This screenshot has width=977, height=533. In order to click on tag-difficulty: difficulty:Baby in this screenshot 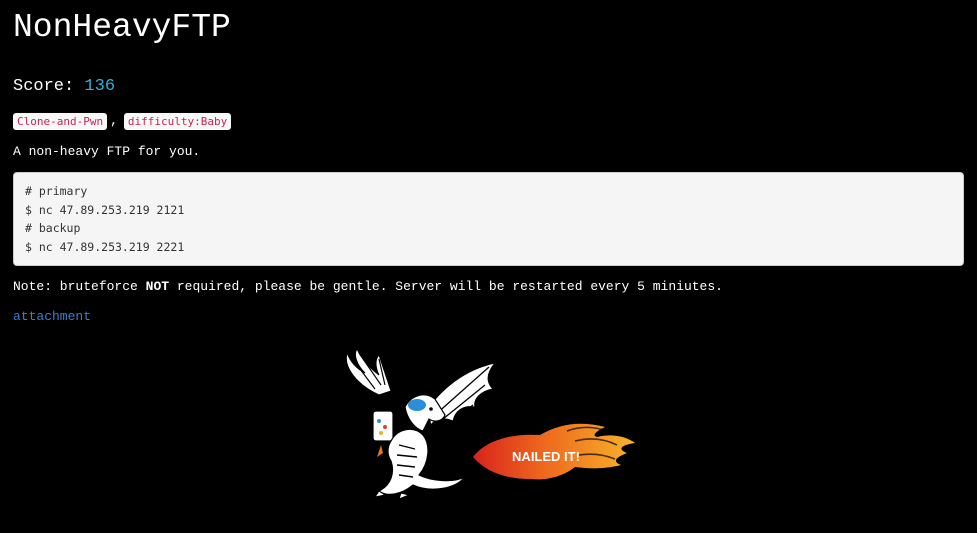, I will do `click(177, 121)`.